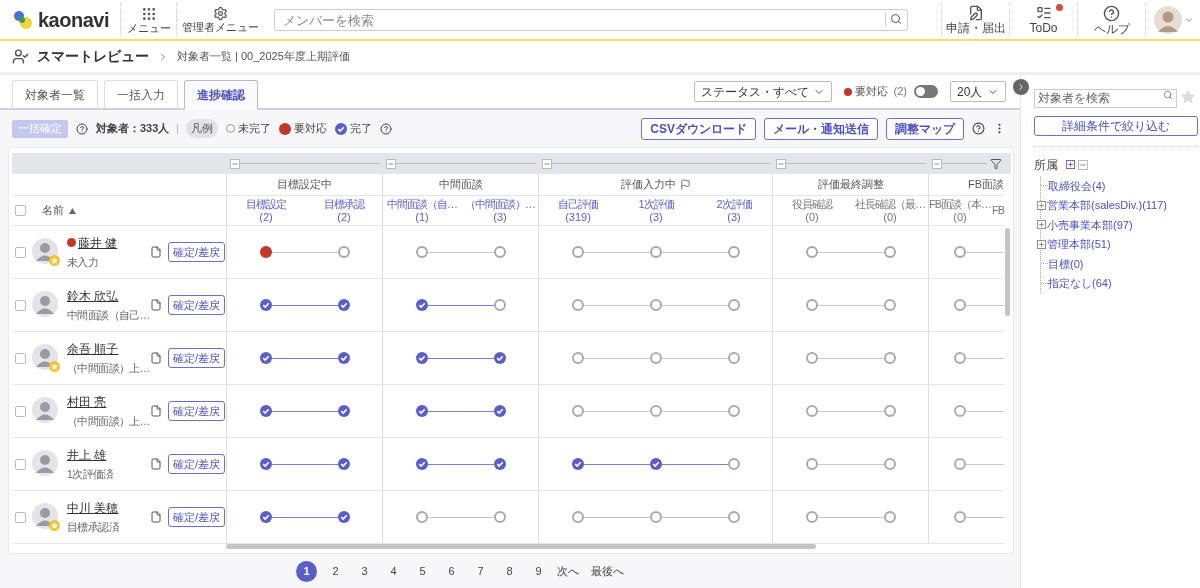 The image size is (1200, 588). What do you see at coordinates (20, 210) in the screenshot?
I see `select-all-checkbox` at bounding box center [20, 210].